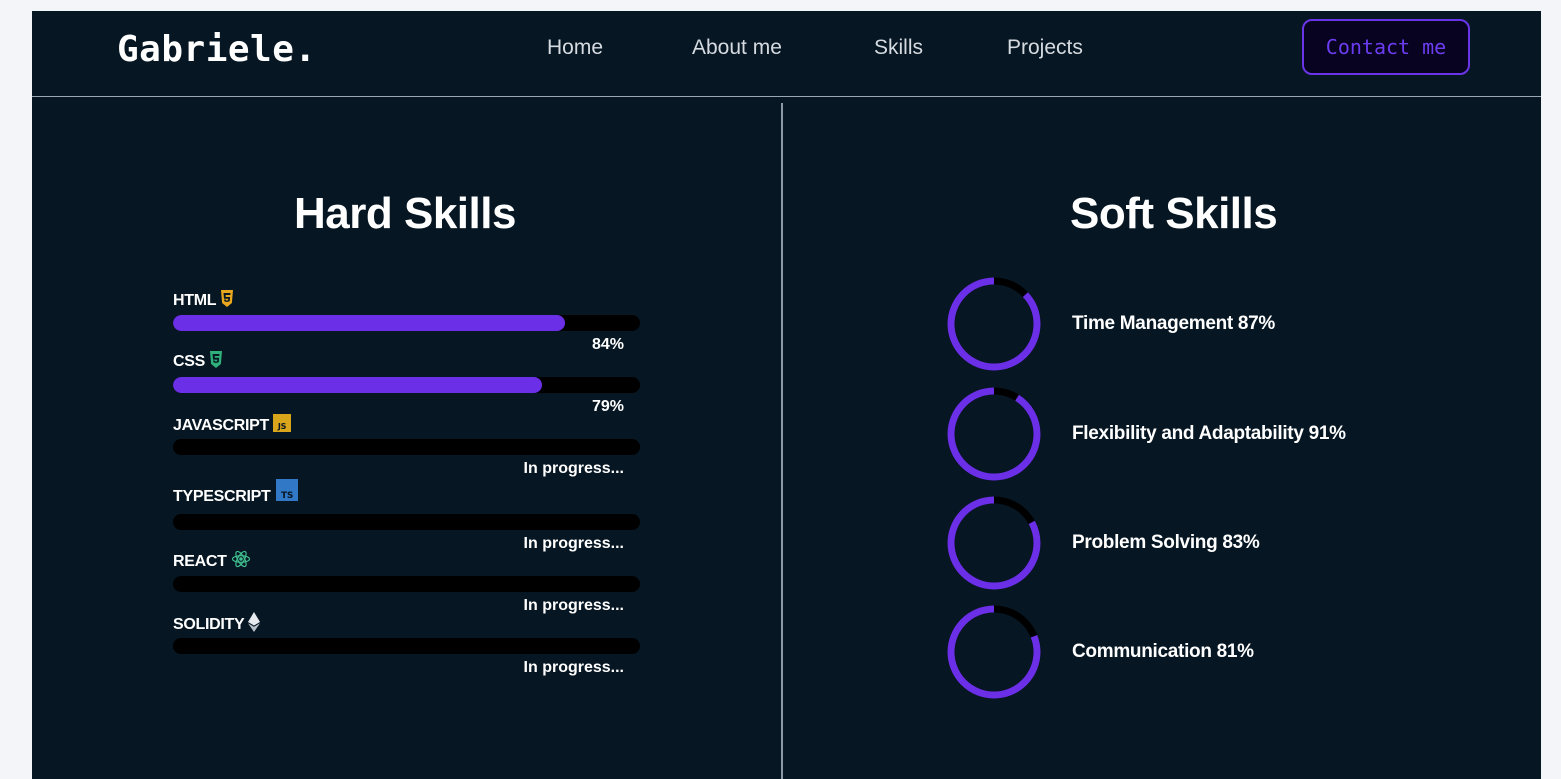 This screenshot has height=779, width=1561. What do you see at coordinates (216, 362) in the screenshot?
I see `css3-icon` at bounding box center [216, 362].